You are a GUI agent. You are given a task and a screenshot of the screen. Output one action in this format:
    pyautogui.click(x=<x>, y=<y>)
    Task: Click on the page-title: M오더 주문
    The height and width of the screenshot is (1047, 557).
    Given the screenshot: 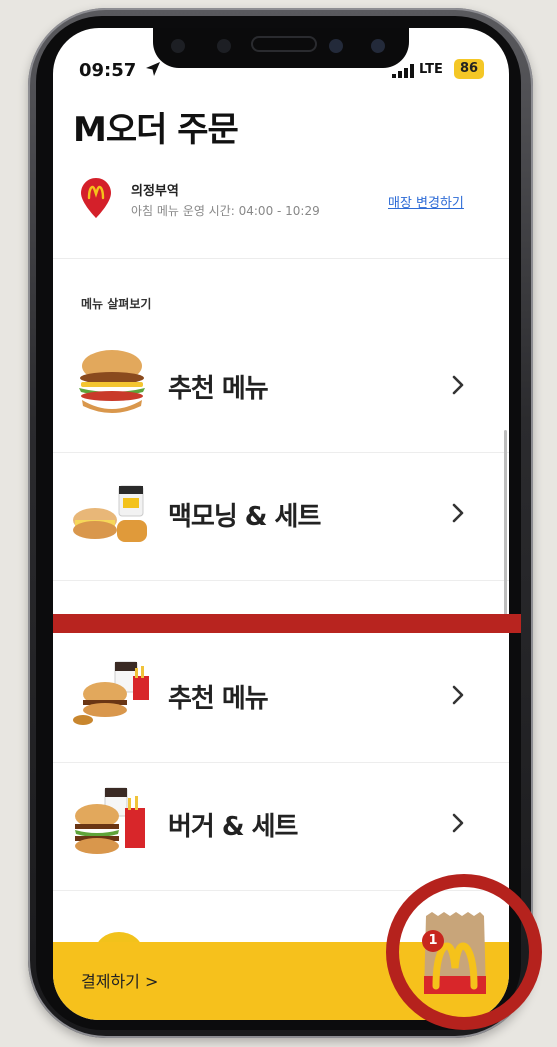 What is the action you would take?
    pyautogui.click(x=156, y=130)
    